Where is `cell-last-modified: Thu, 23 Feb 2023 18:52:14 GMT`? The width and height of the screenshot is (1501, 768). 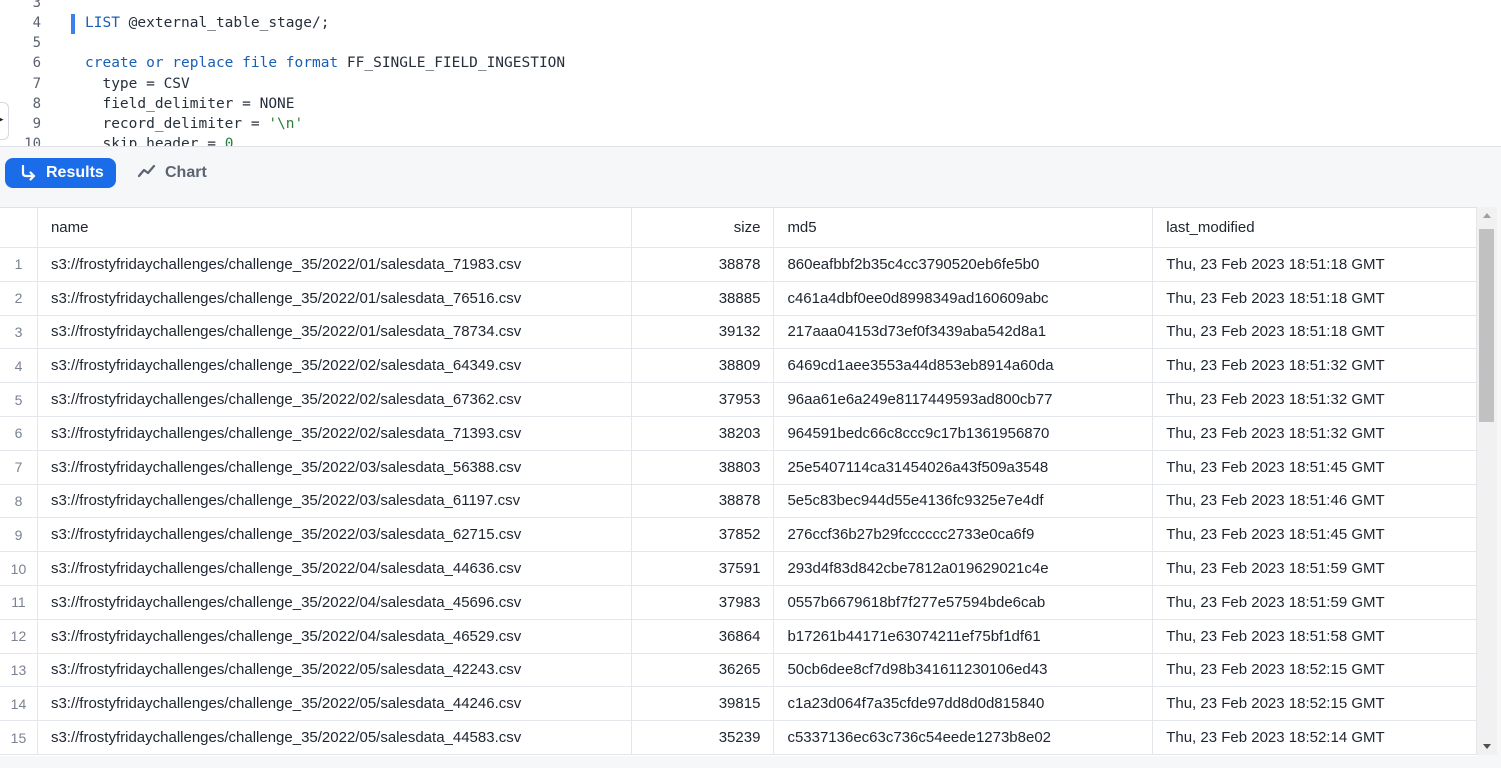 cell-last-modified: Thu, 23 Feb 2023 18:52:14 GMT is located at coordinates (1314, 737).